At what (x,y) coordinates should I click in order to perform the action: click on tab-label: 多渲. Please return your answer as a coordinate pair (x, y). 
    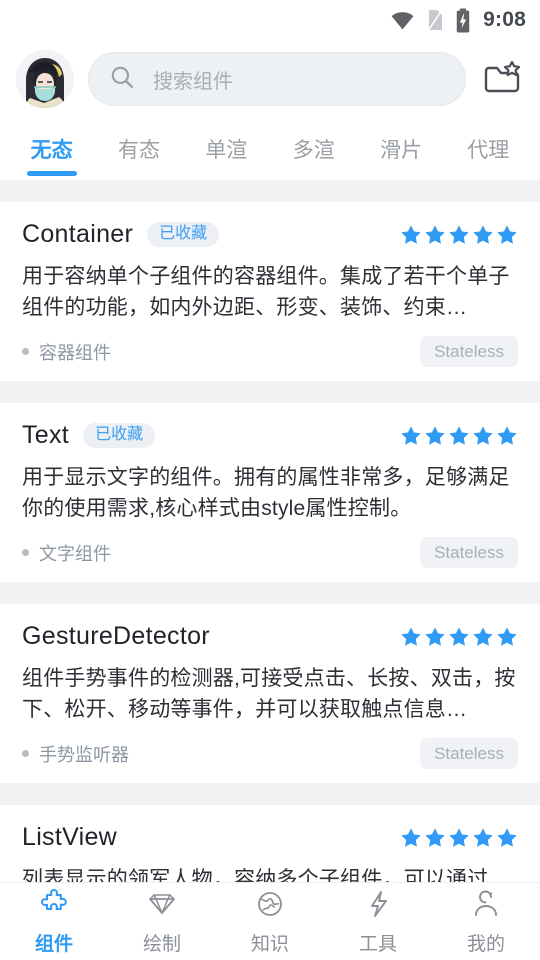
    Looking at the image, I should click on (313, 150).